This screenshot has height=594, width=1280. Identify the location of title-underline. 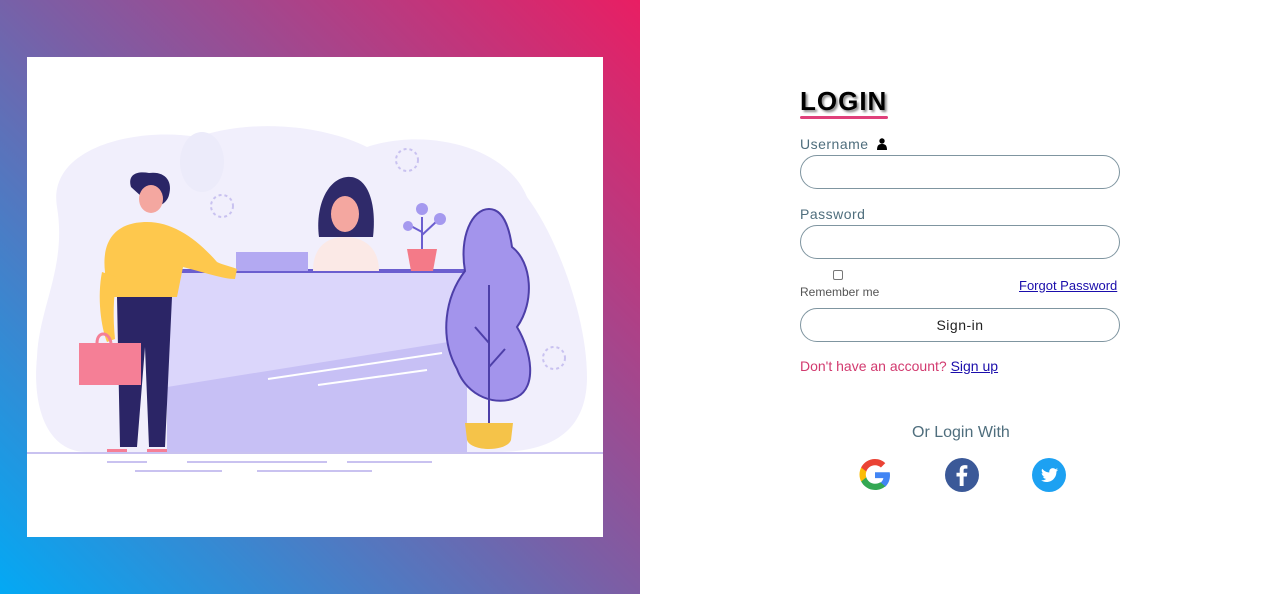
(844, 117).